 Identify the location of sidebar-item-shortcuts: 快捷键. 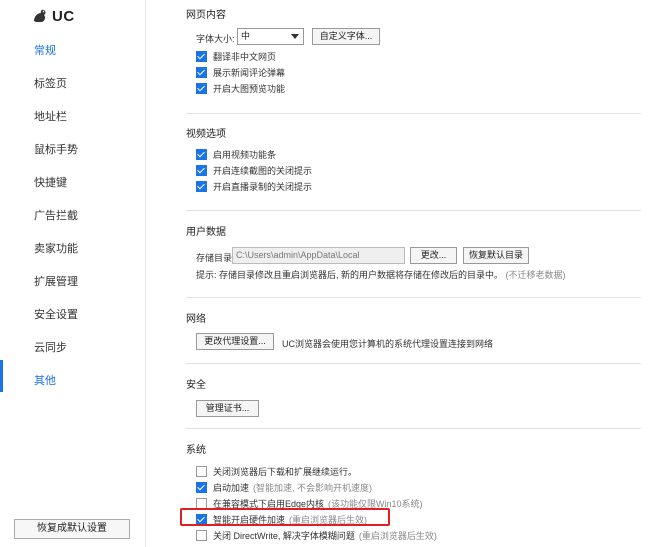
(50, 182).